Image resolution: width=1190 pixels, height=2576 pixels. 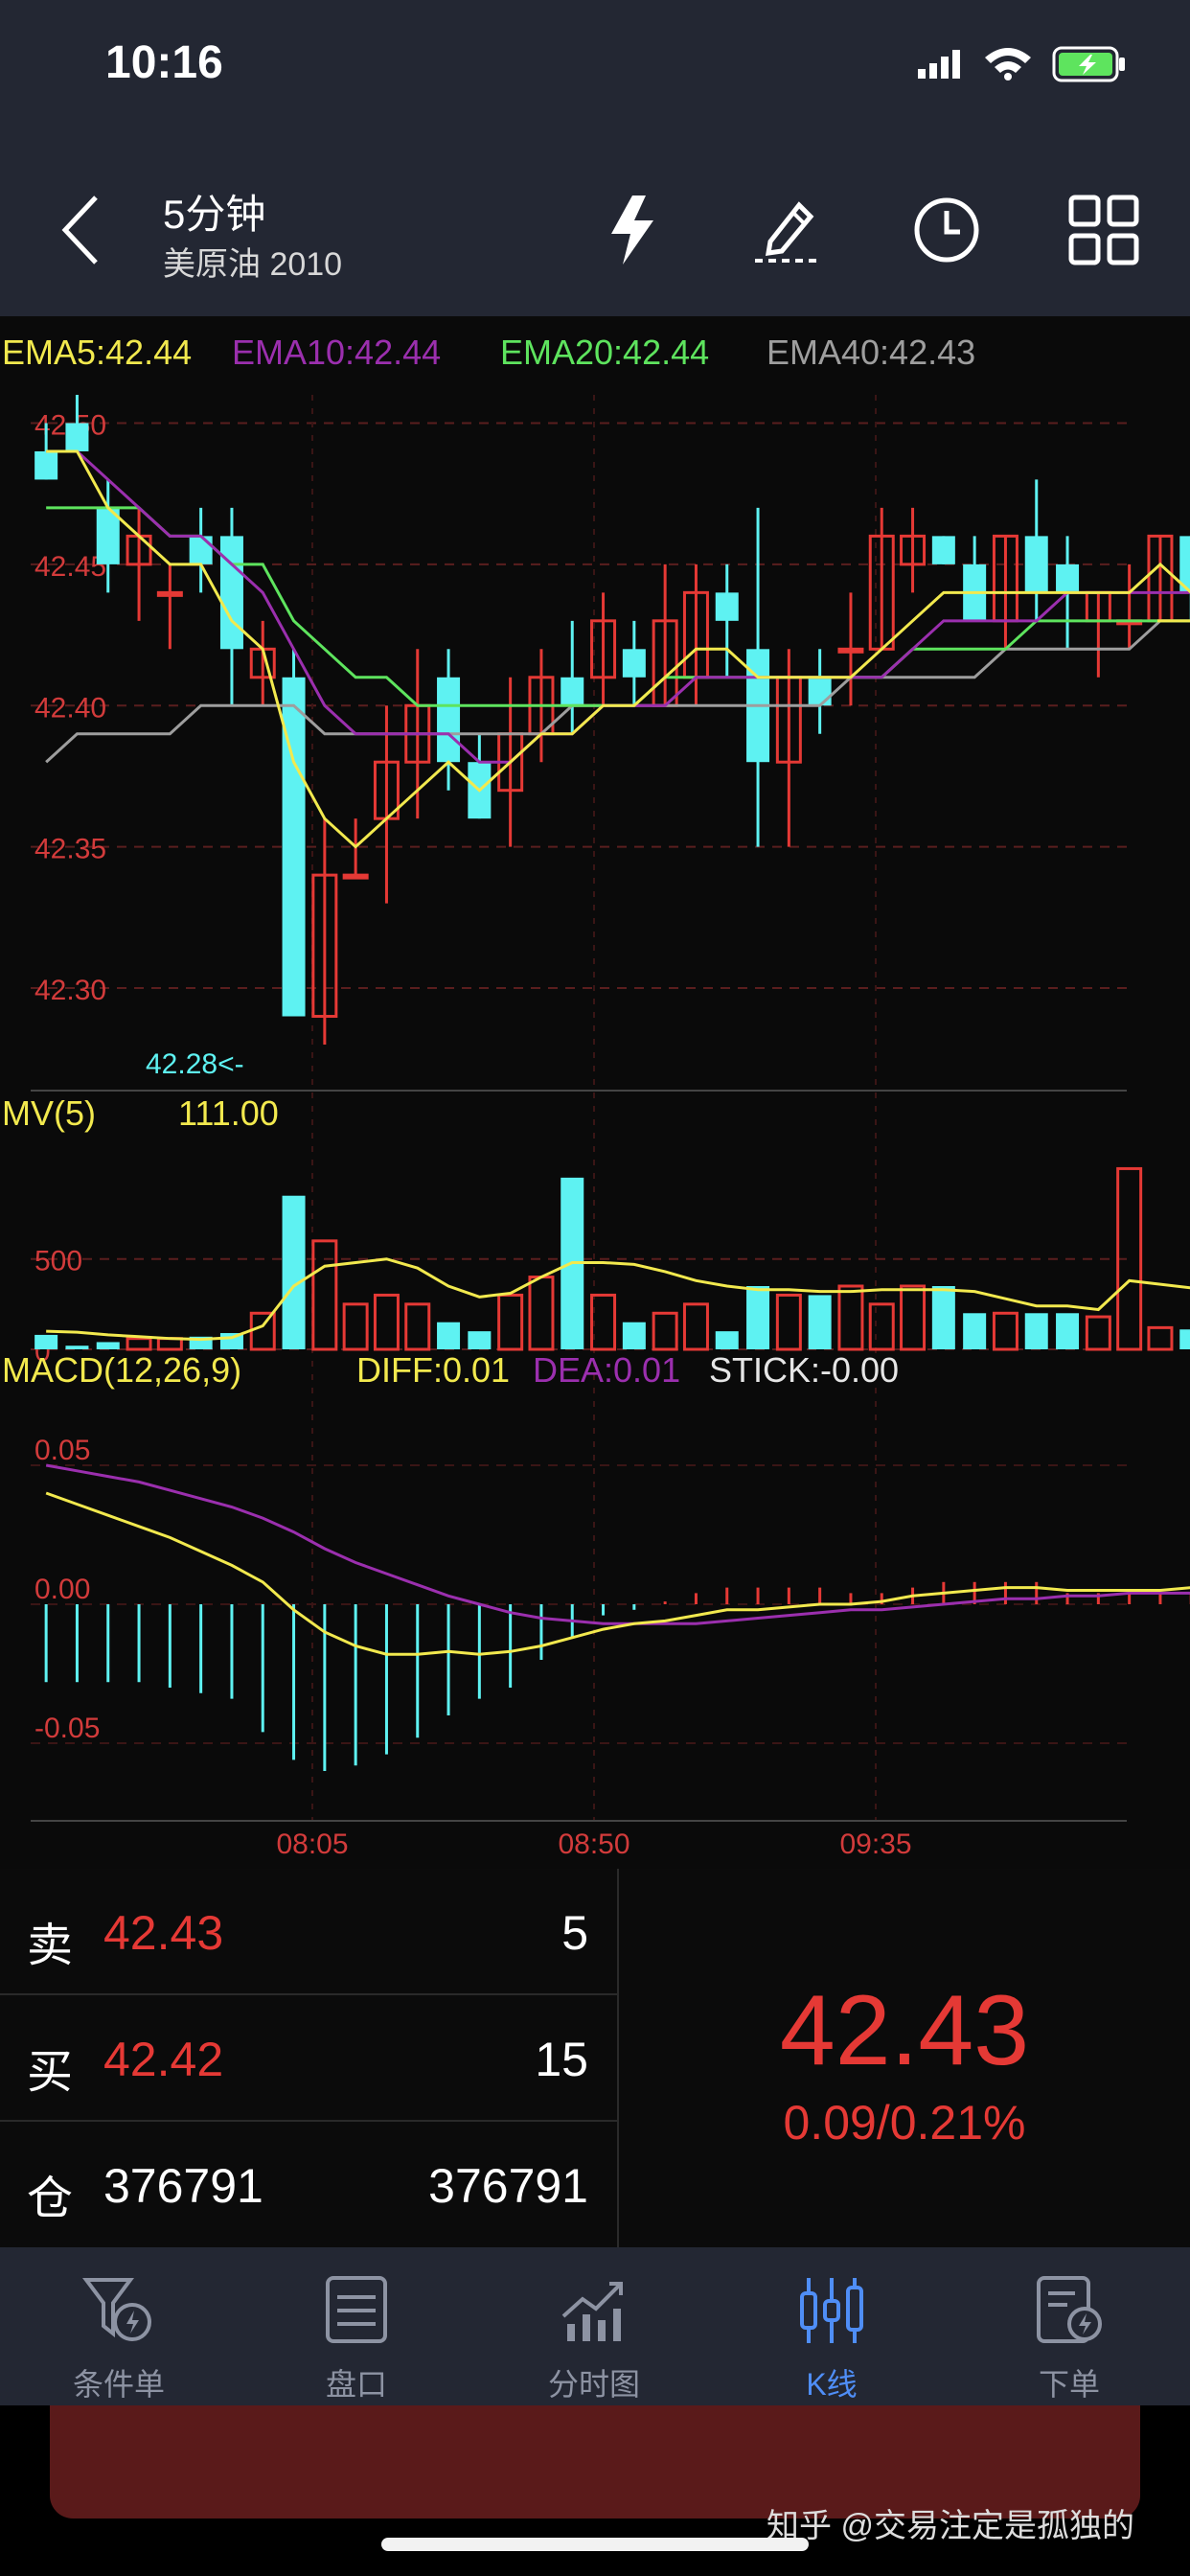 What do you see at coordinates (51, 1945) in the screenshot?
I see `sell-label: 卖` at bounding box center [51, 1945].